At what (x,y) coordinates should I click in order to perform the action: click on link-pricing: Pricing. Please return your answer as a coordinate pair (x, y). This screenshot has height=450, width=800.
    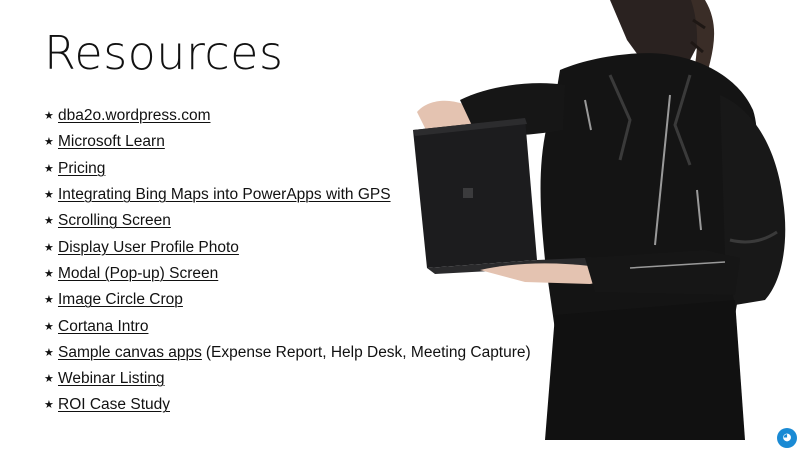
    Looking at the image, I should click on (81, 169).